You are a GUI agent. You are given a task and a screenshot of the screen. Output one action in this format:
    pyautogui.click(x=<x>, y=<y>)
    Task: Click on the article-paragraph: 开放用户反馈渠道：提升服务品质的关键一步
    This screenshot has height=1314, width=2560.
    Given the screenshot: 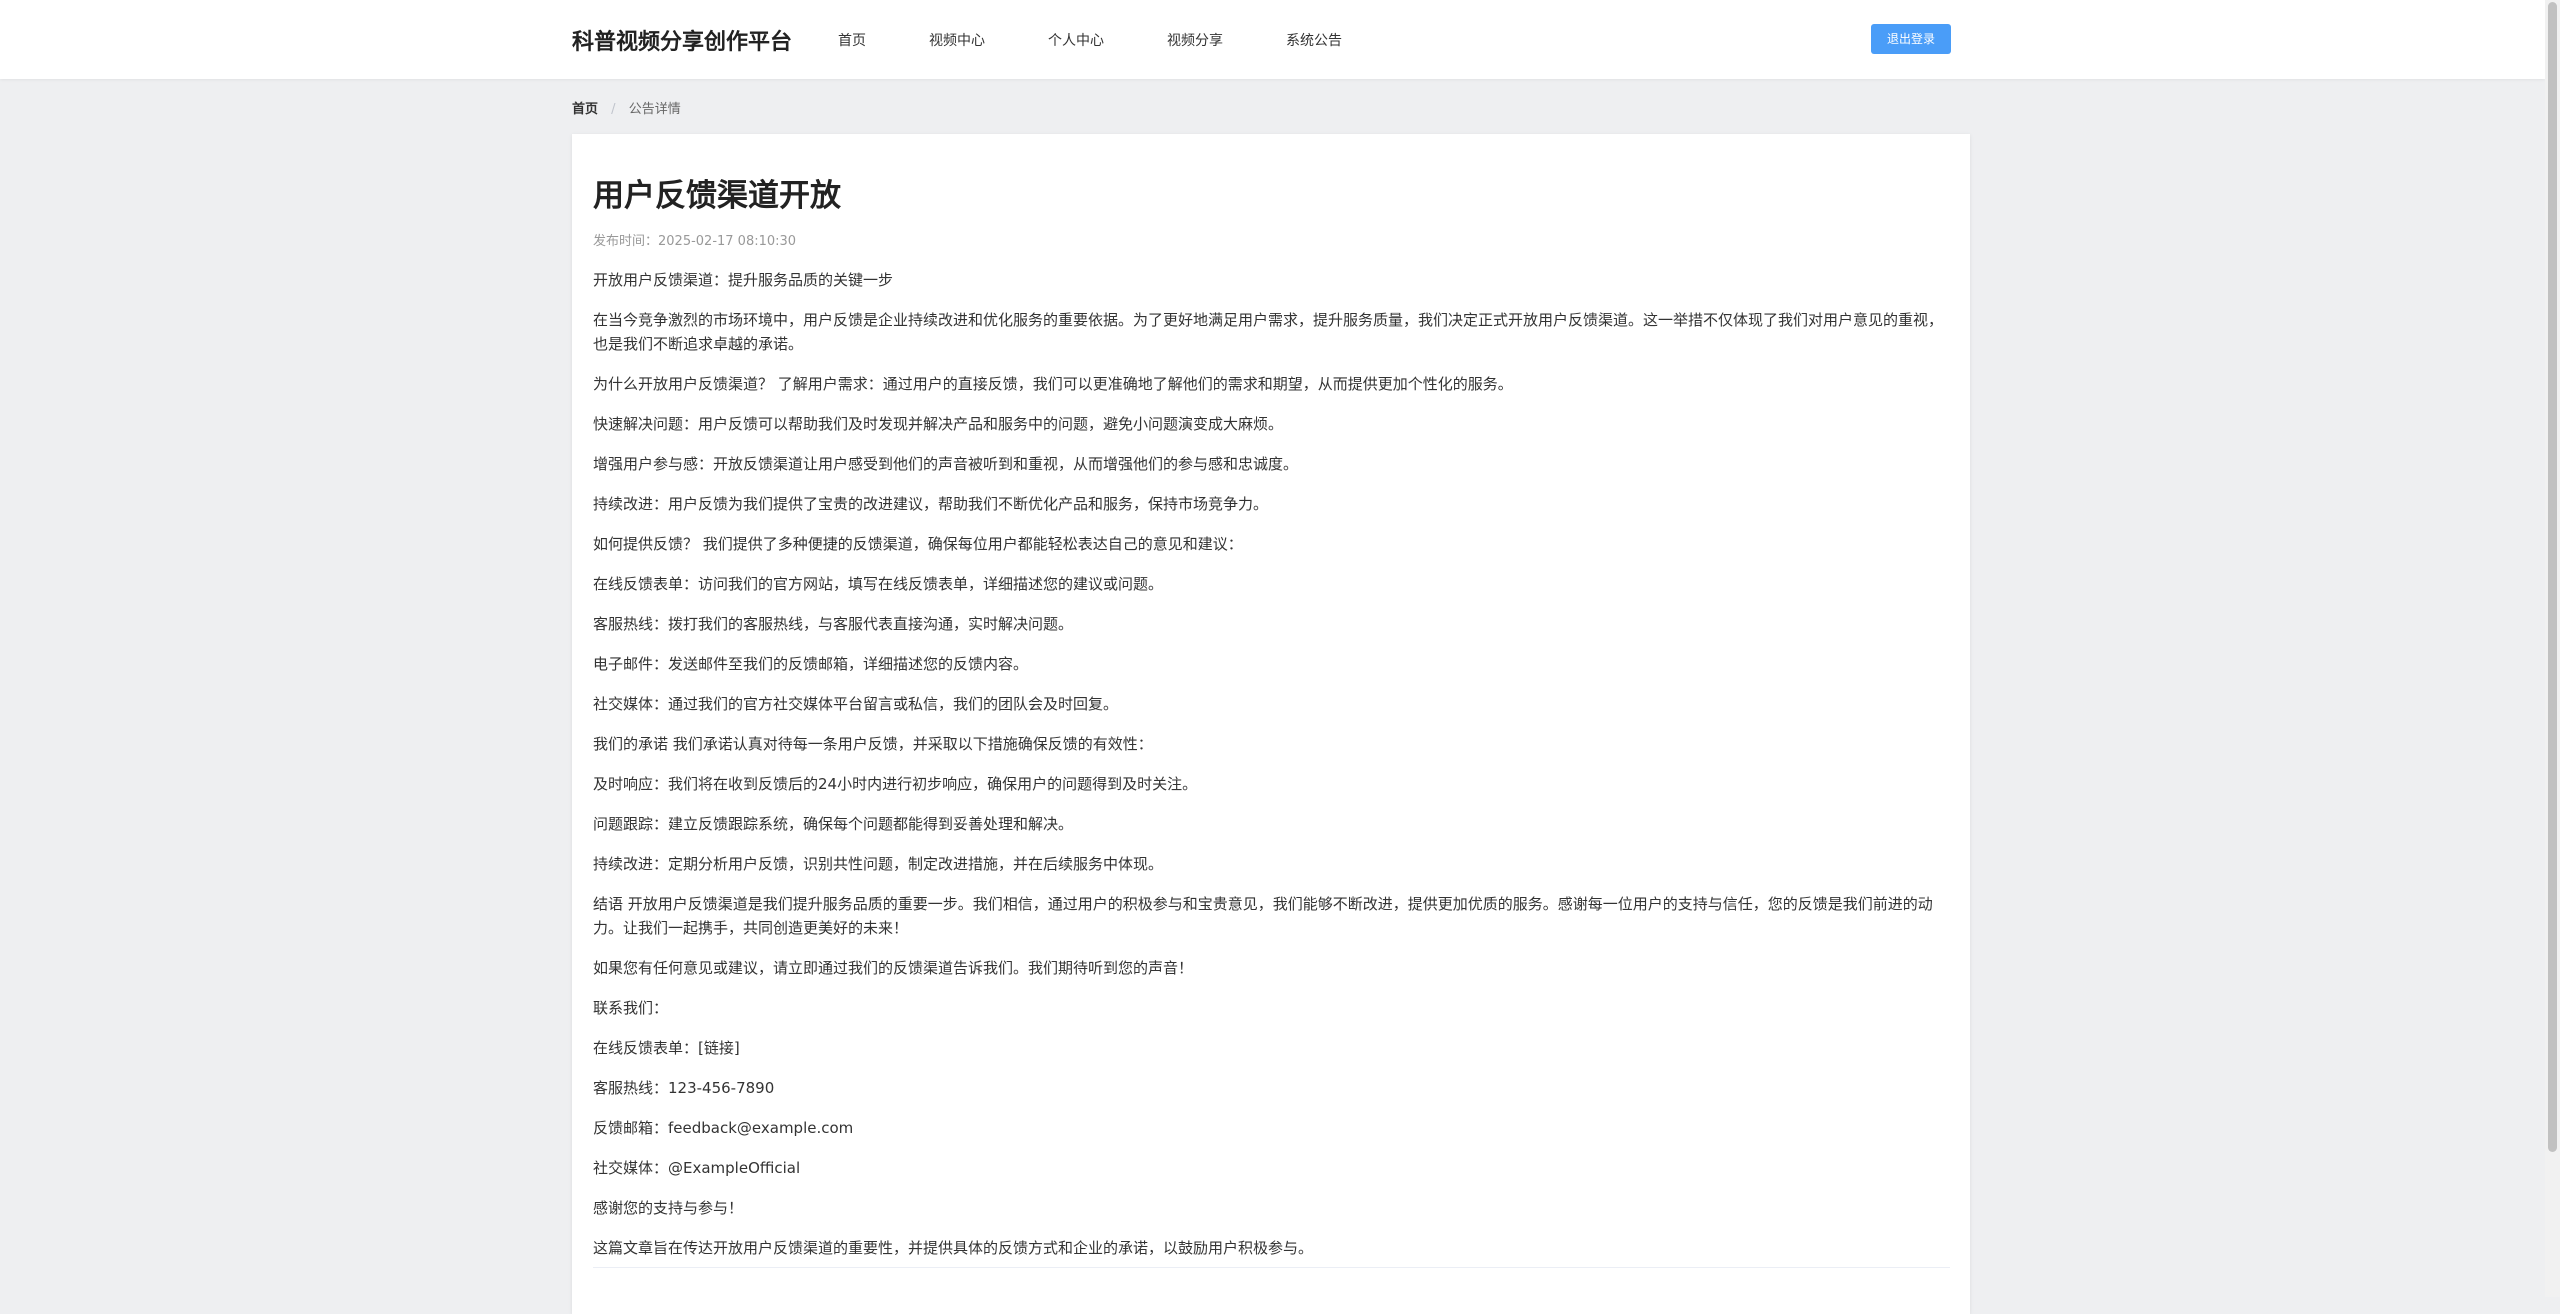 What is the action you would take?
    pyautogui.click(x=743, y=280)
    